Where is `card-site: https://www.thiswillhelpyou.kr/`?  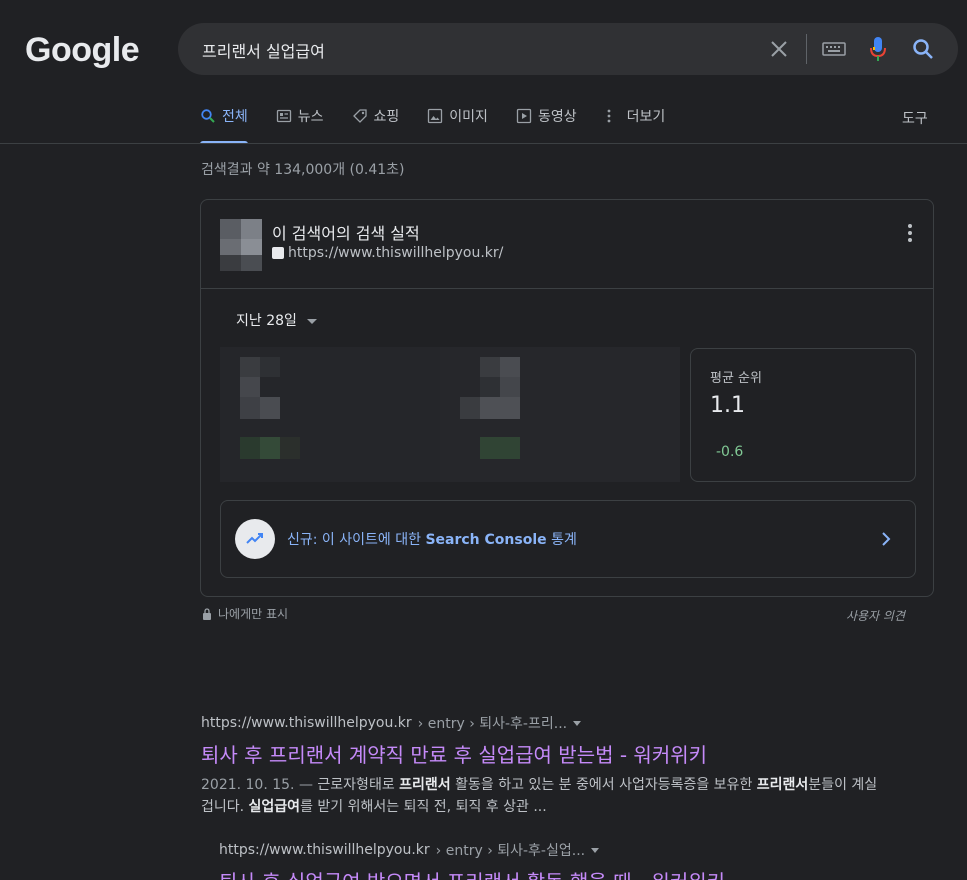
card-site: https://www.thiswillhelpyou.kr/ is located at coordinates (387, 253).